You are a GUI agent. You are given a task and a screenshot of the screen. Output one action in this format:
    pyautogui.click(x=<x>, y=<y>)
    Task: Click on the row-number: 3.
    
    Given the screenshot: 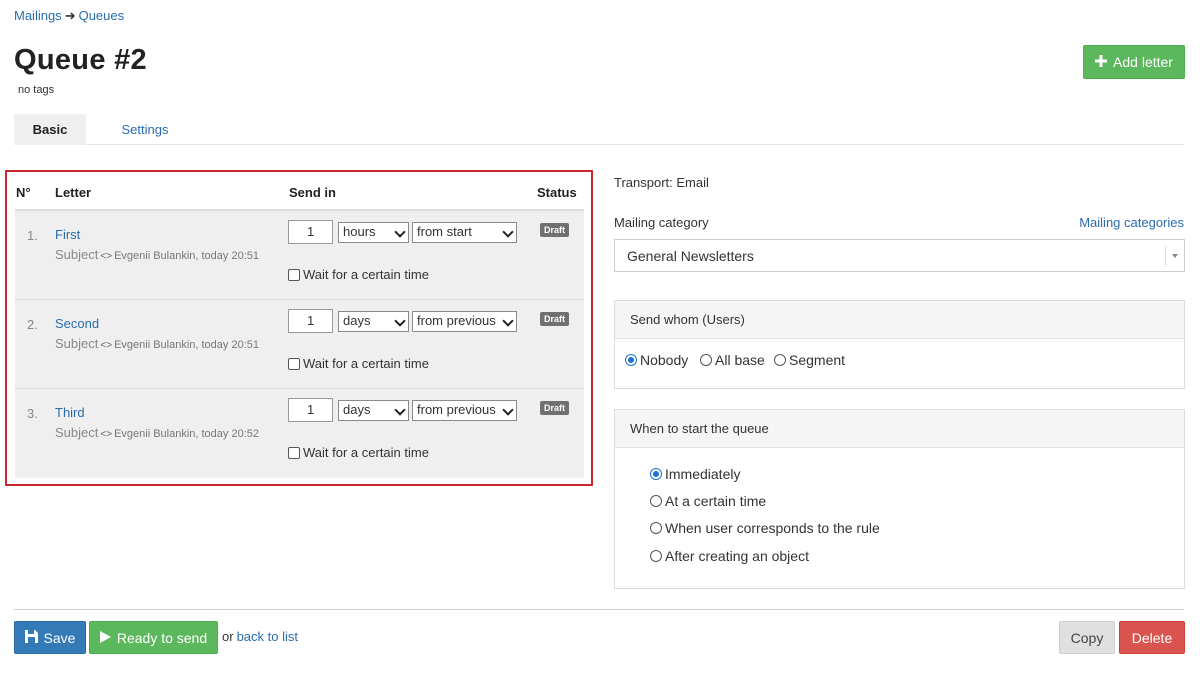 What is the action you would take?
    pyautogui.click(x=32, y=413)
    